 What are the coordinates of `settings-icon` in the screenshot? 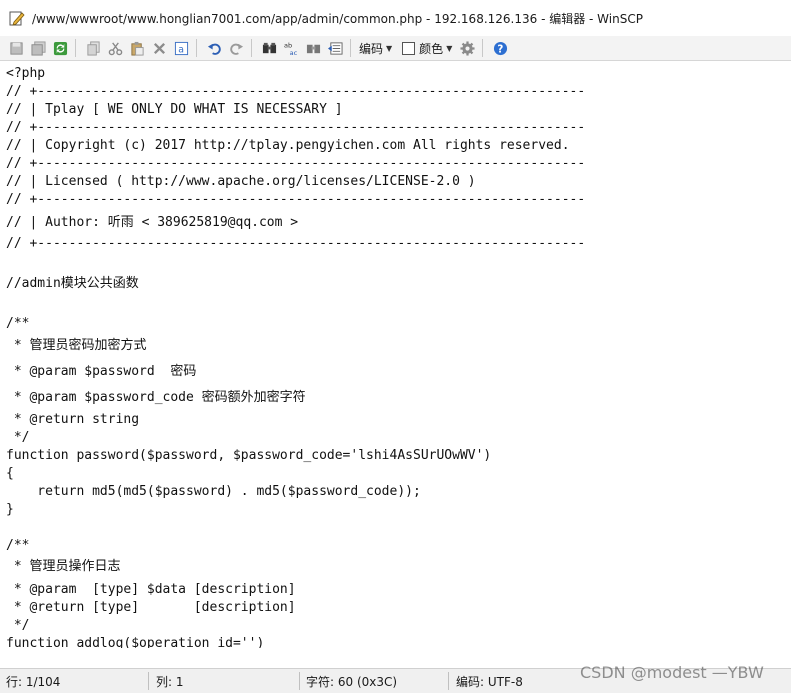 It's located at (467, 48).